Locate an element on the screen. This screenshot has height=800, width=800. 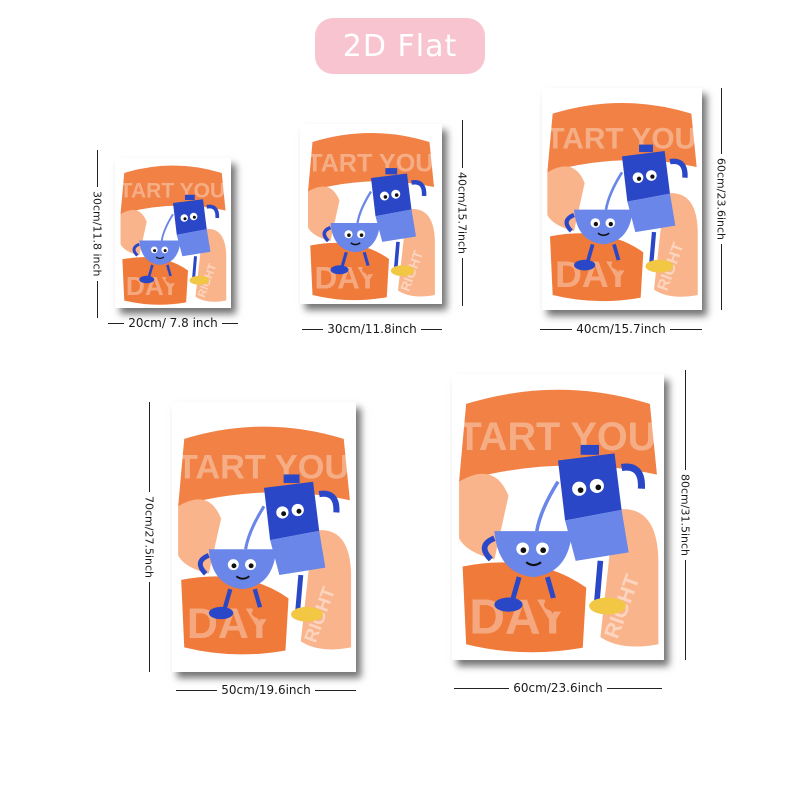
height-label: 80cm/31.5inch is located at coordinates (685, 515).